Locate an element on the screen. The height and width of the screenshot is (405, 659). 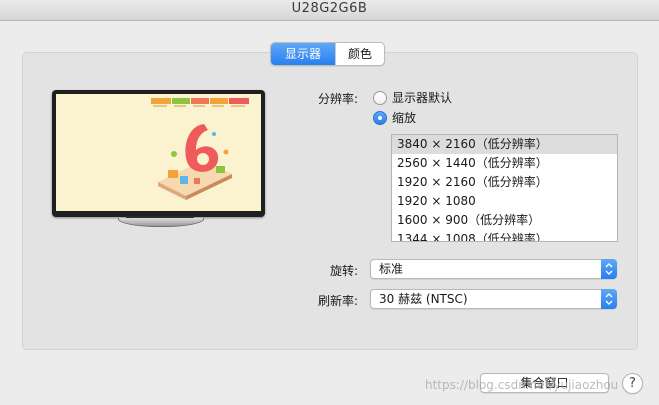
tab-color: 颜色 is located at coordinates (359, 54).